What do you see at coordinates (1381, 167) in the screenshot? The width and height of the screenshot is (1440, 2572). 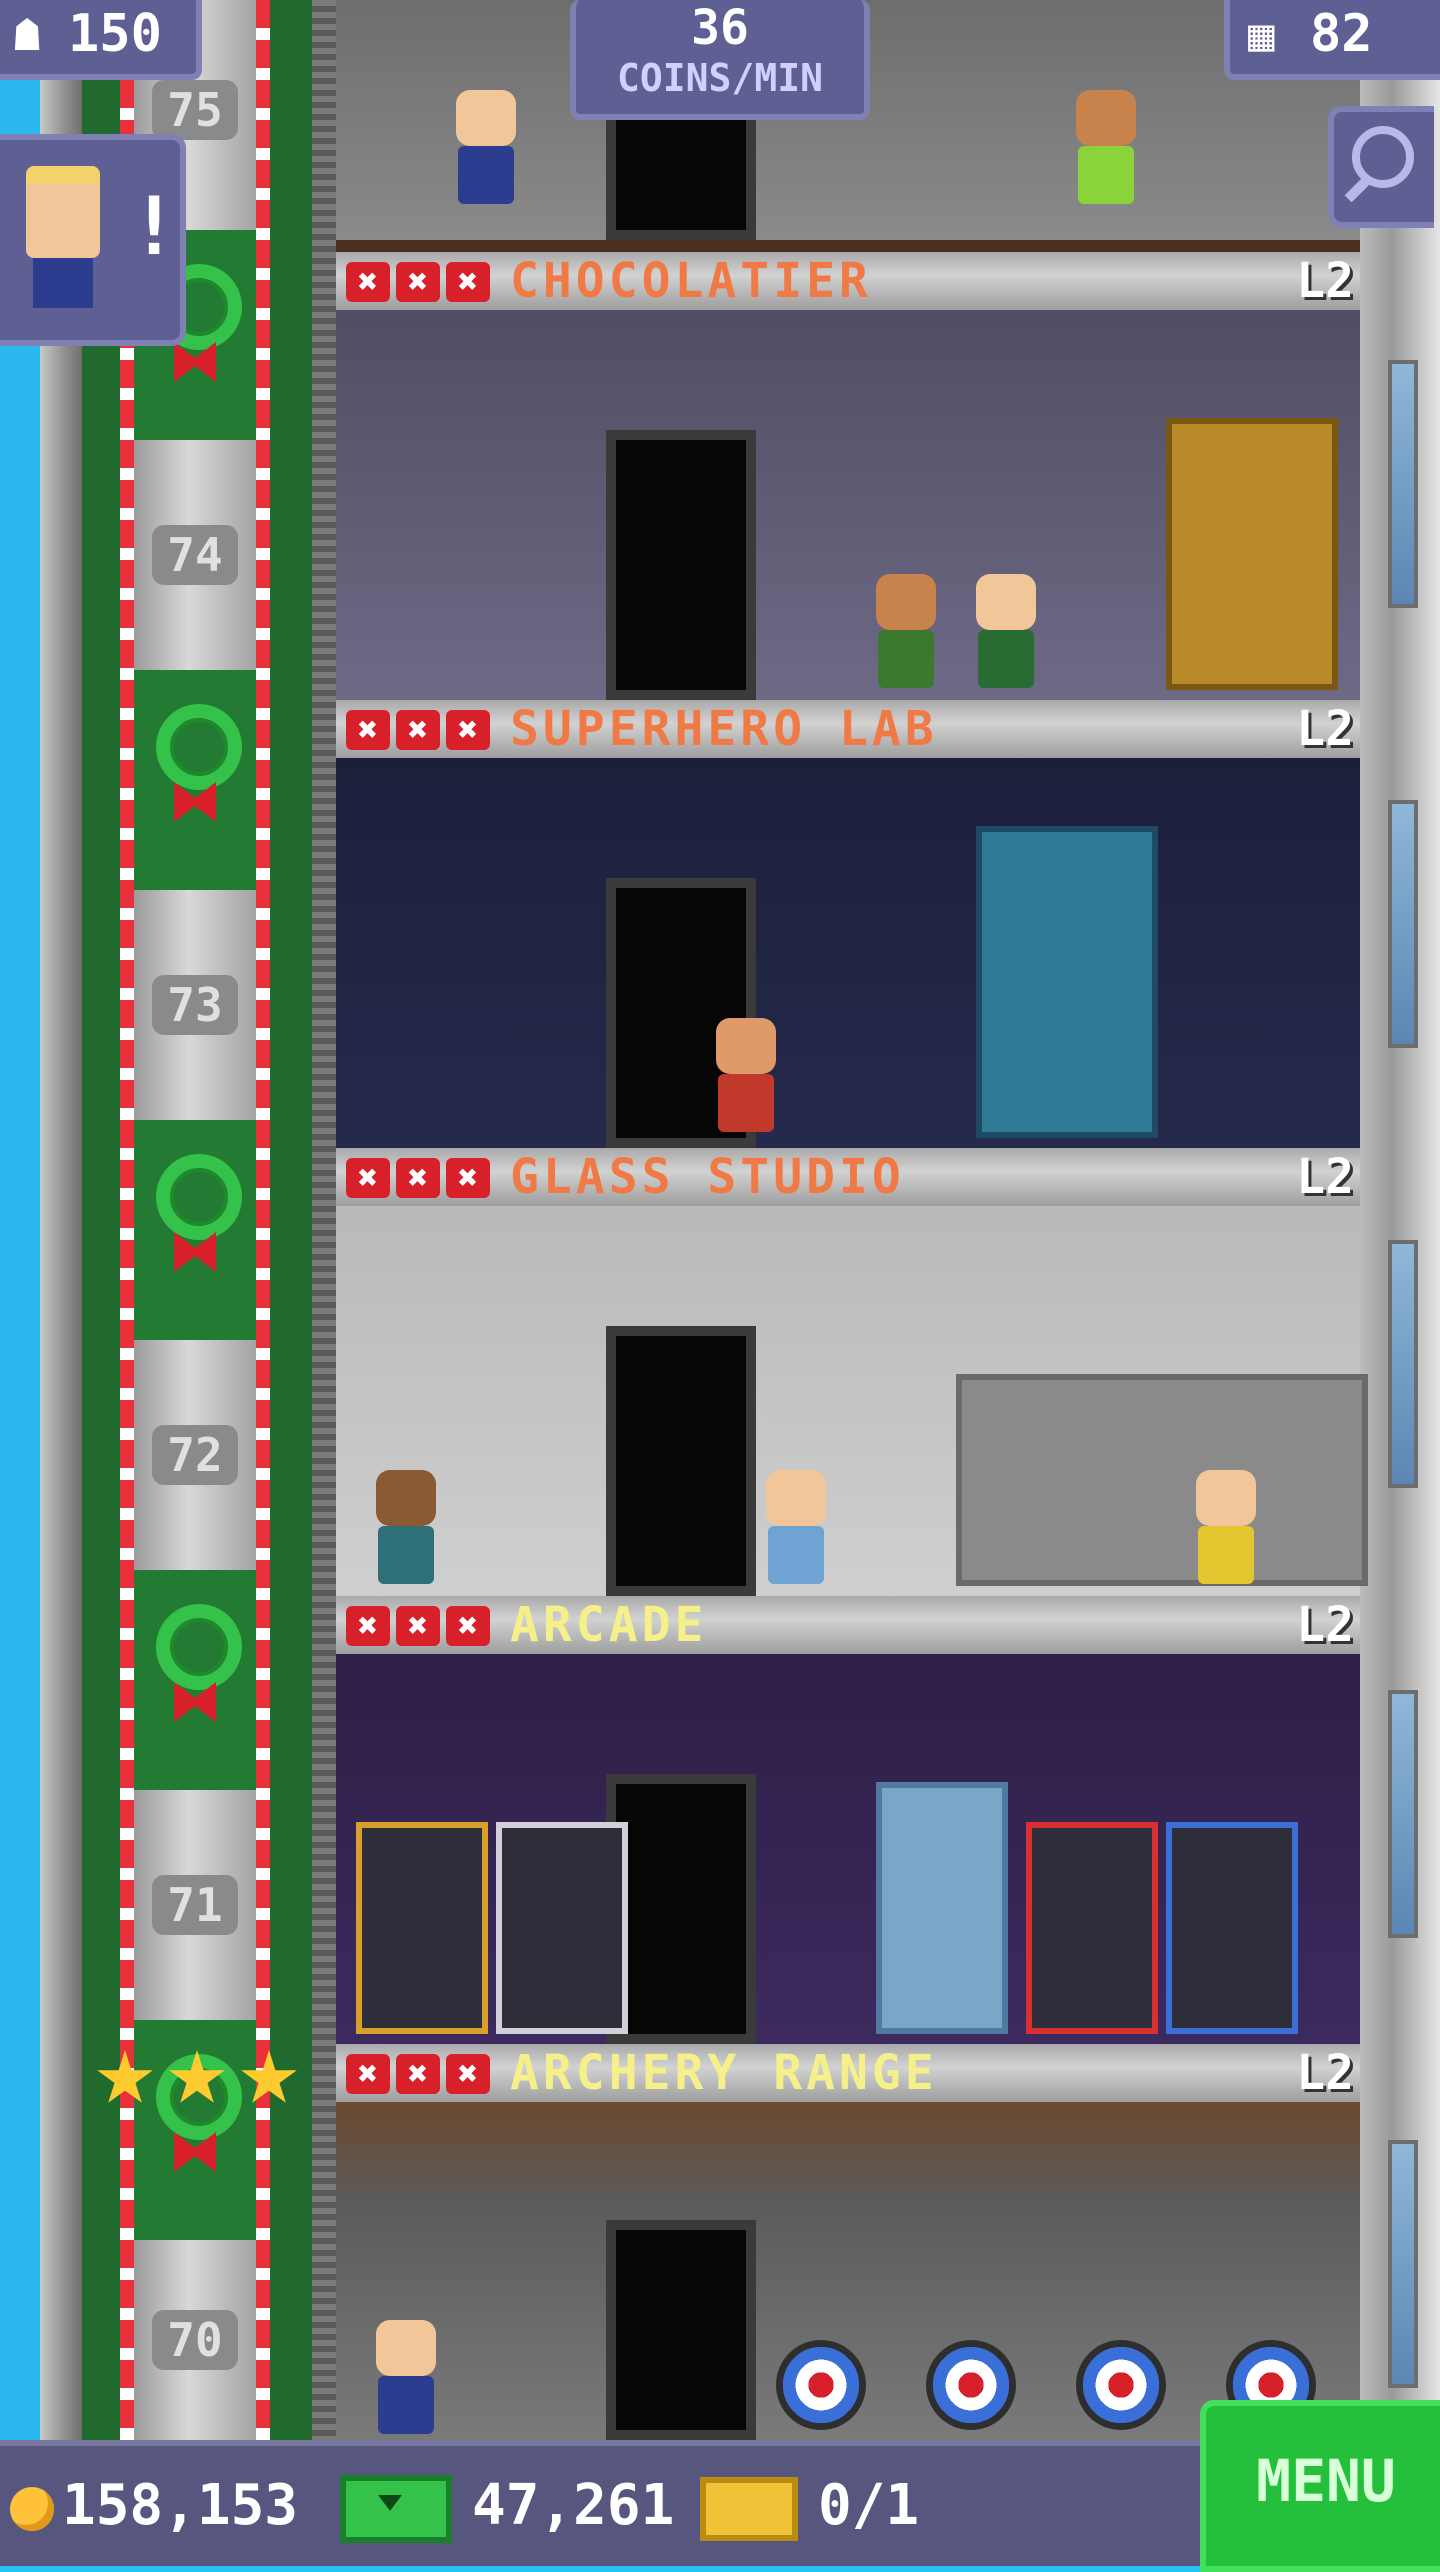 I see `search-button` at bounding box center [1381, 167].